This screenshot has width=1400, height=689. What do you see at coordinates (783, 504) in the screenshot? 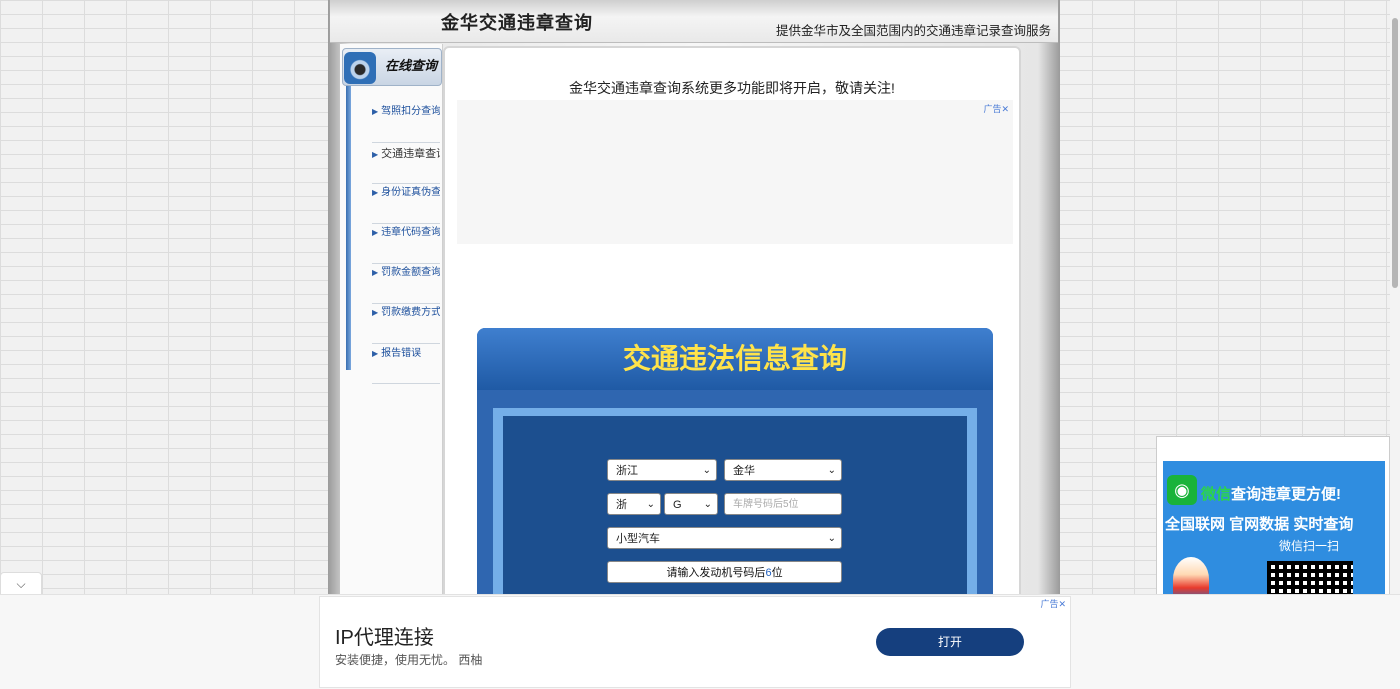
I see `plate-number-input: 车牌号码后5位` at bounding box center [783, 504].